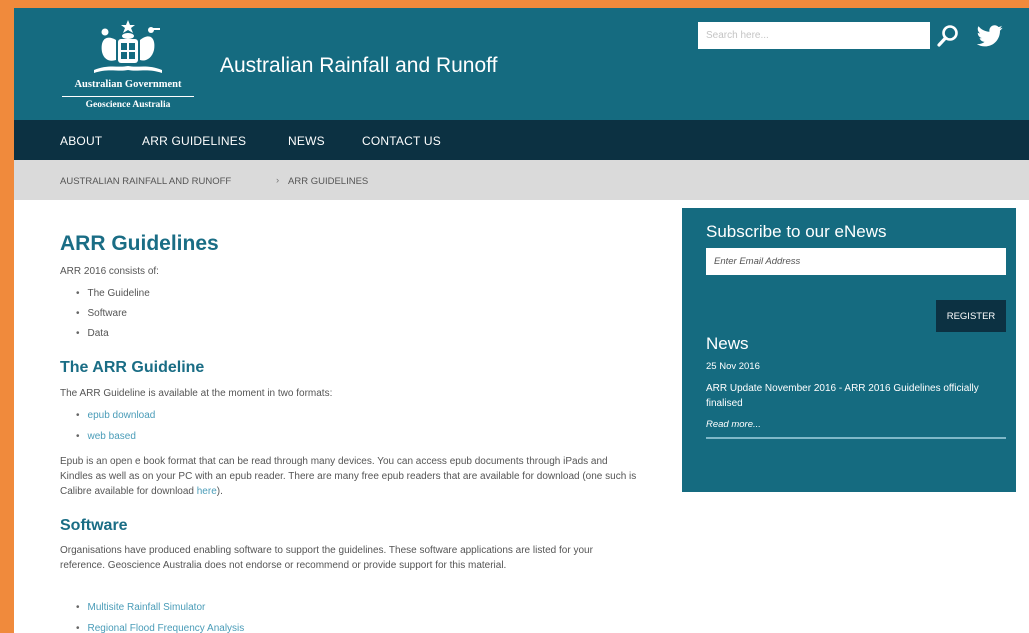 This screenshot has height=633, width=1029. Describe the element at coordinates (733, 366) in the screenshot. I see `news-date: 25 Nov 2016` at that location.